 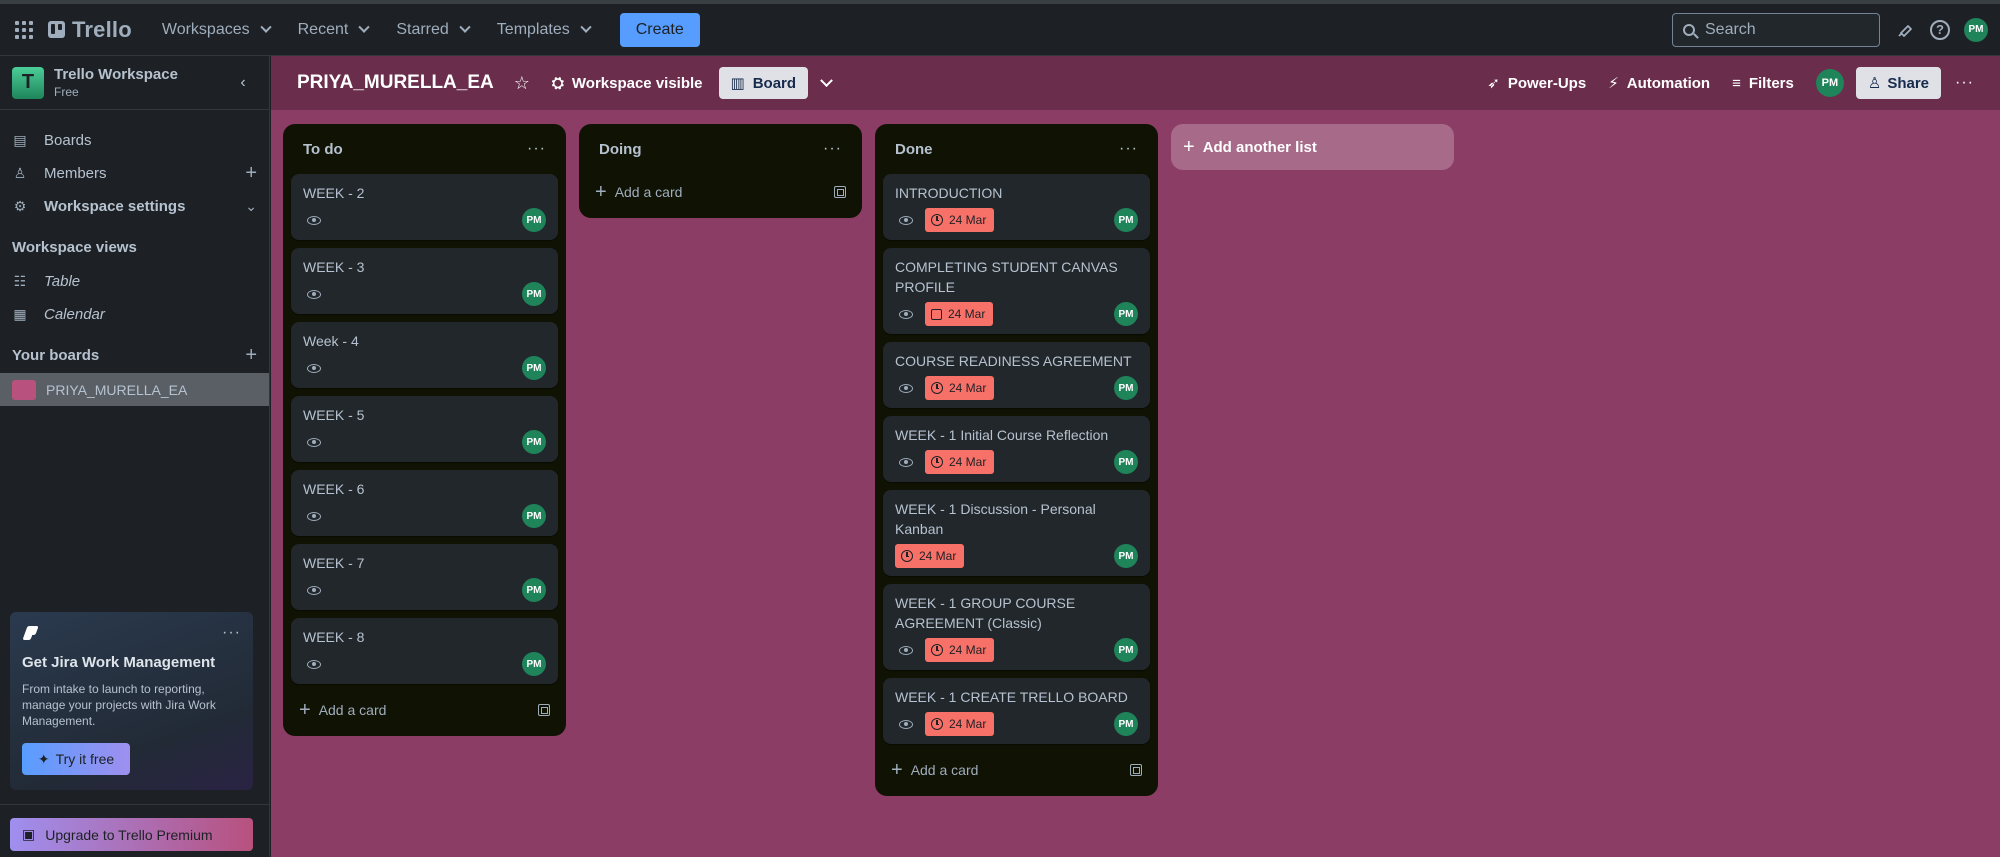 I want to click on people-icon: ⛭, so click(x=557, y=83).